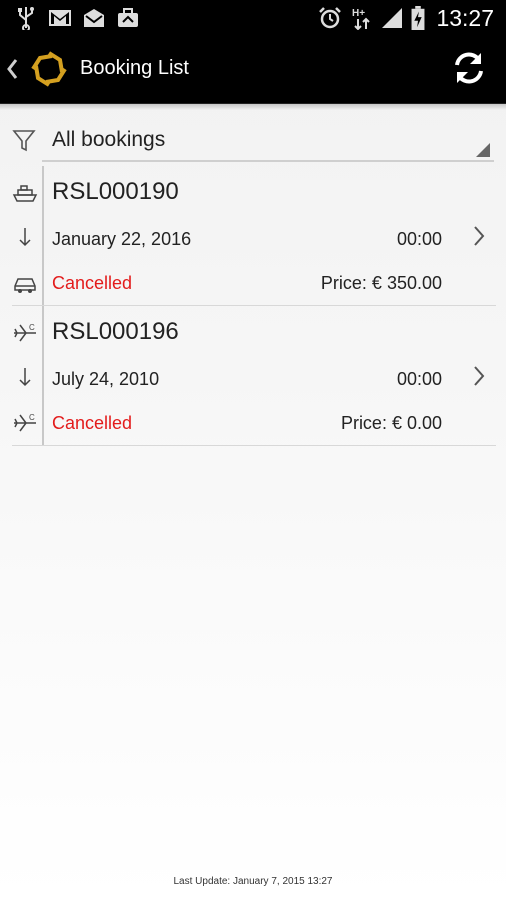 This screenshot has height=900, width=506. What do you see at coordinates (134, 68) in the screenshot?
I see `page-title: Booking List` at bounding box center [134, 68].